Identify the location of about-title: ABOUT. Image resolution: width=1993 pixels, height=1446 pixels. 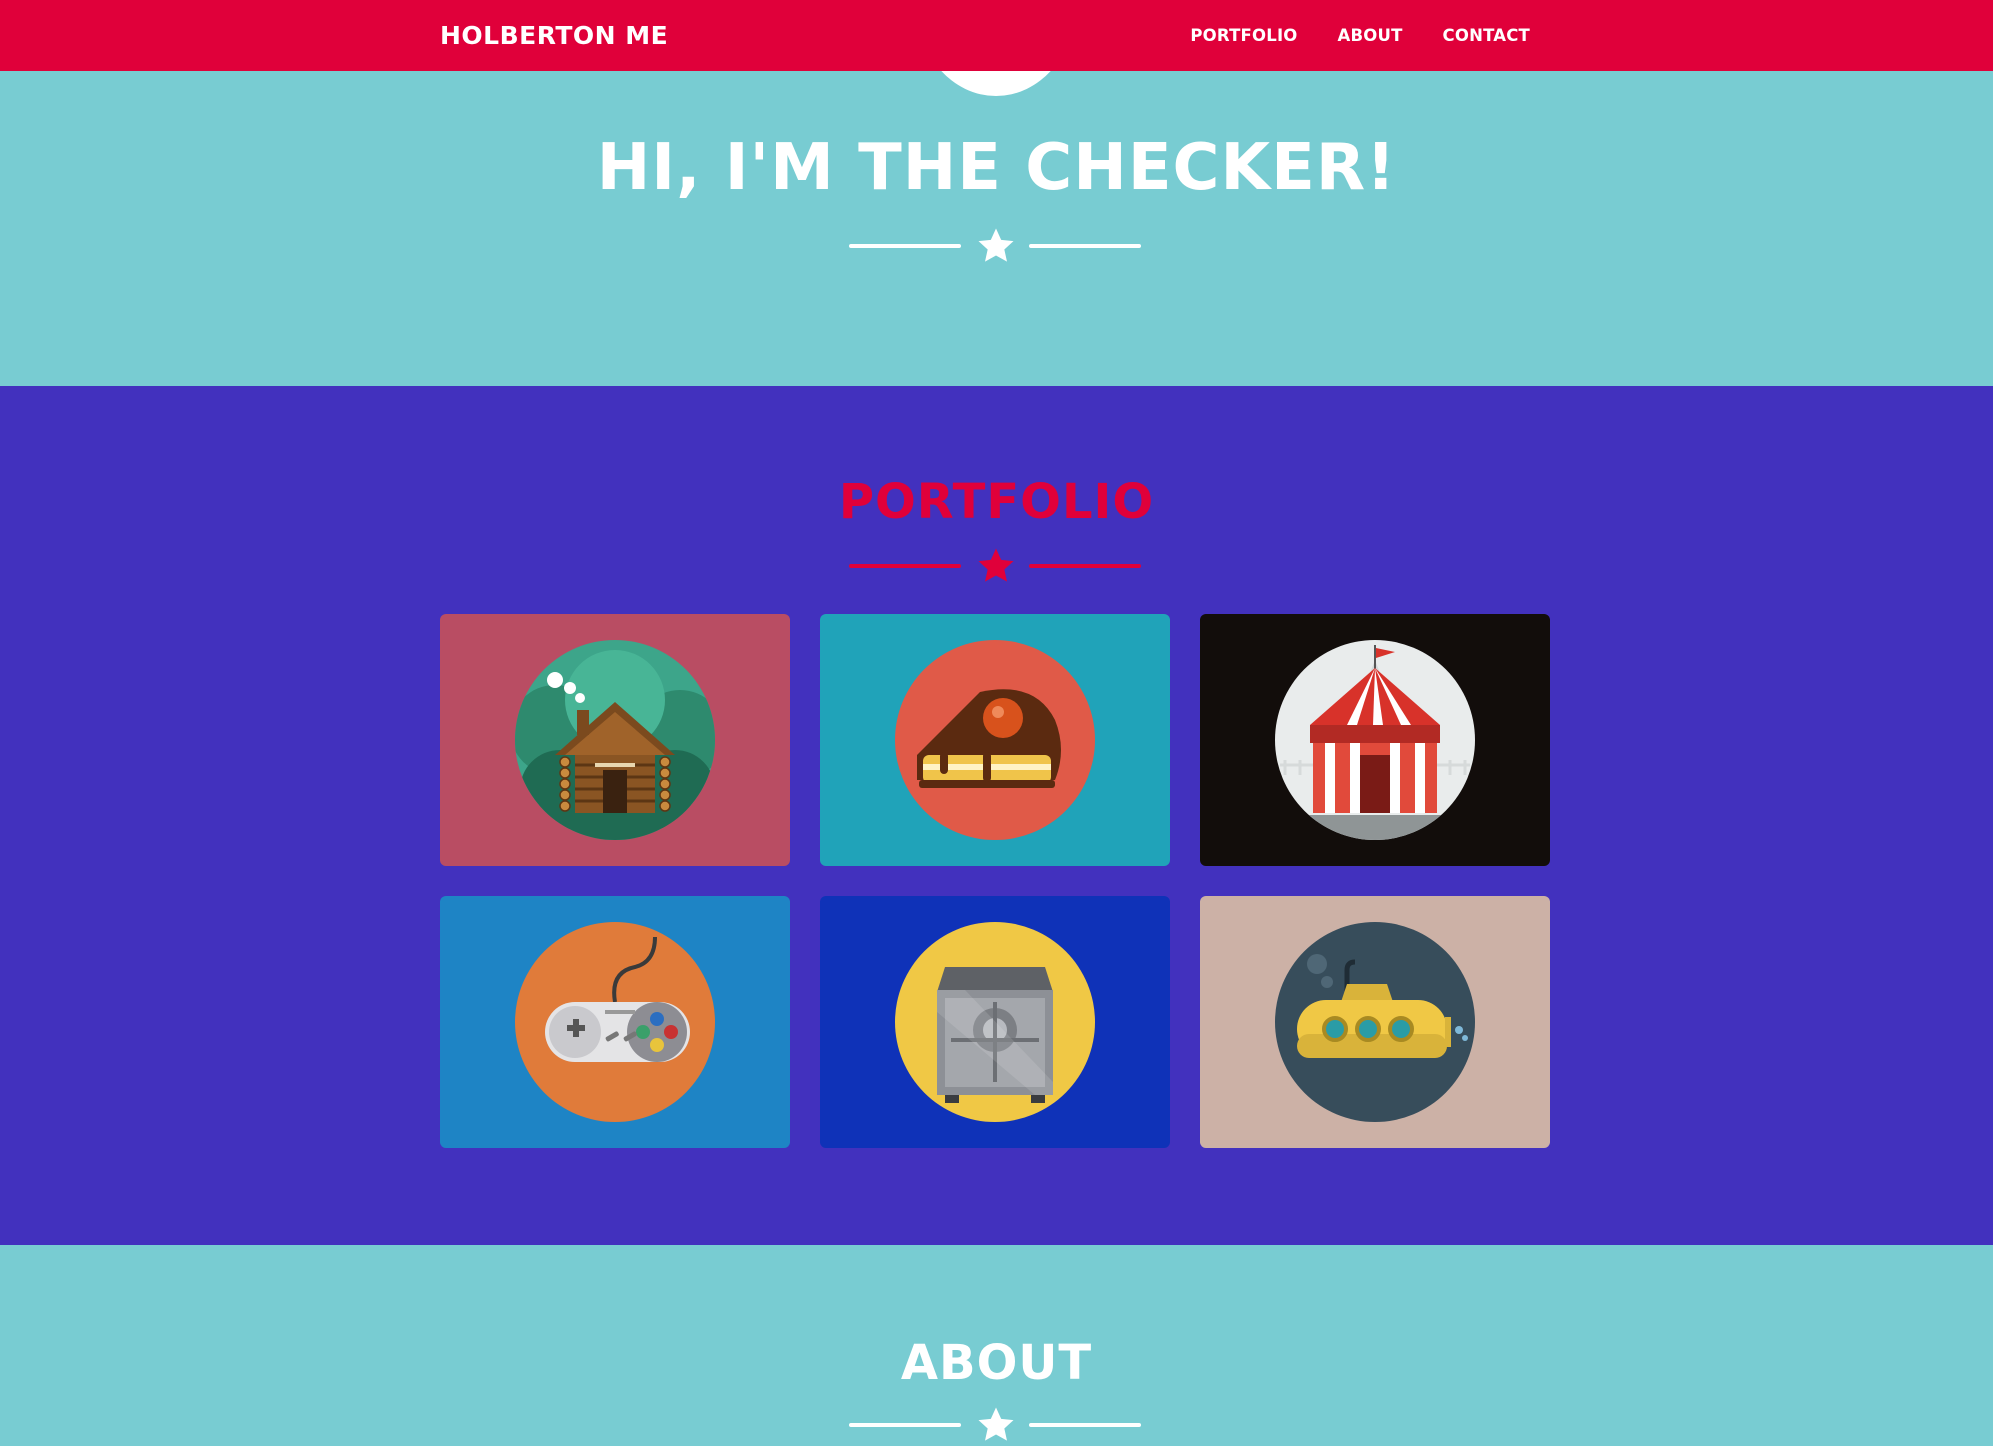
(996, 1363).